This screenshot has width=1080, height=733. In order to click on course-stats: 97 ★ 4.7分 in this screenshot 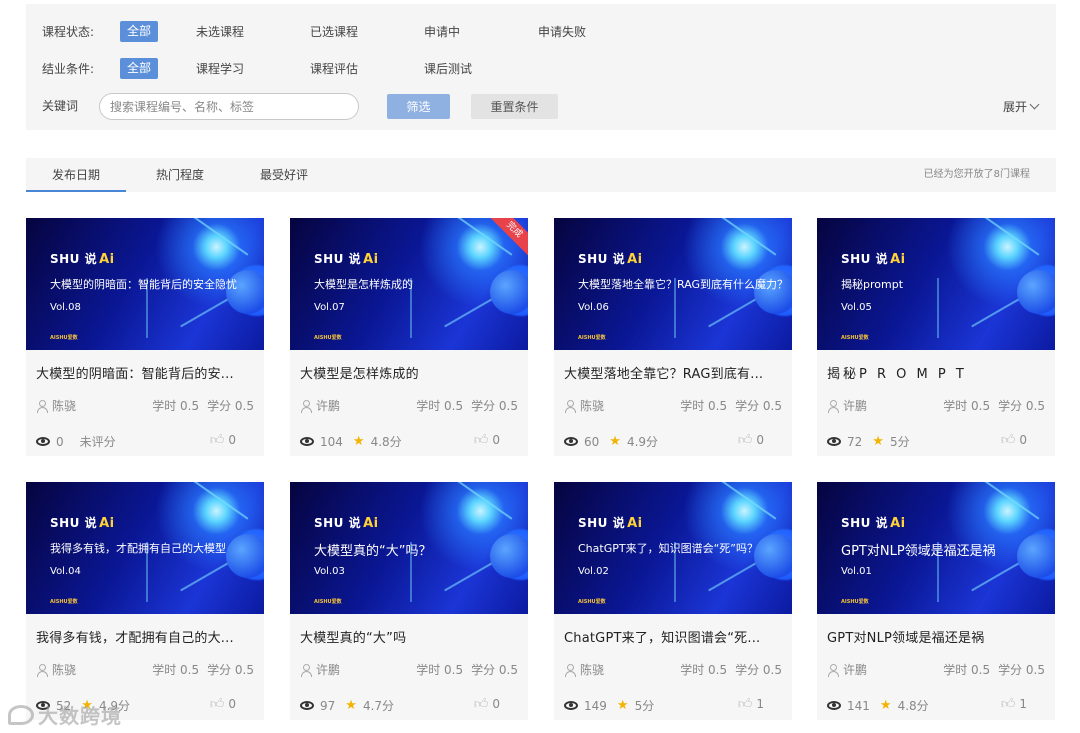, I will do `click(347, 705)`.